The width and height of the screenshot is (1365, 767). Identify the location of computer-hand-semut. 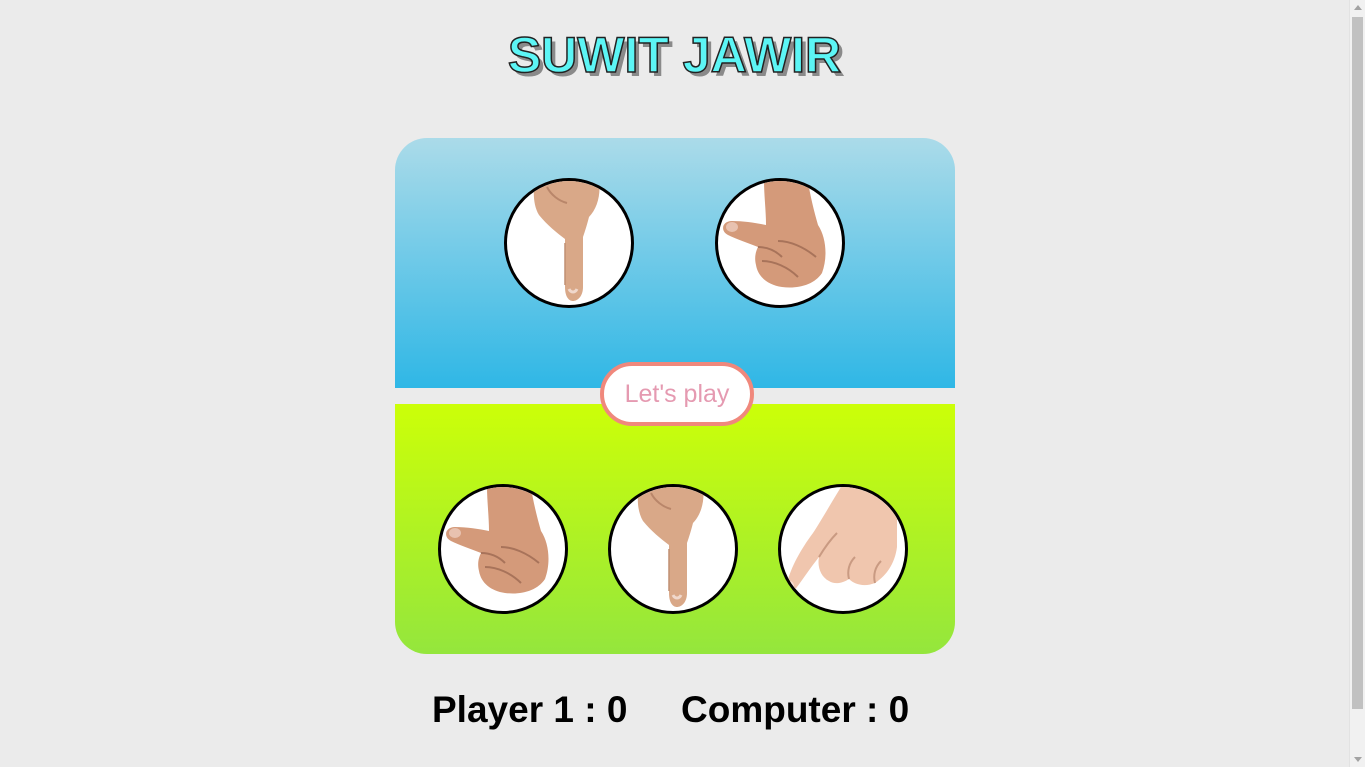
(569, 243).